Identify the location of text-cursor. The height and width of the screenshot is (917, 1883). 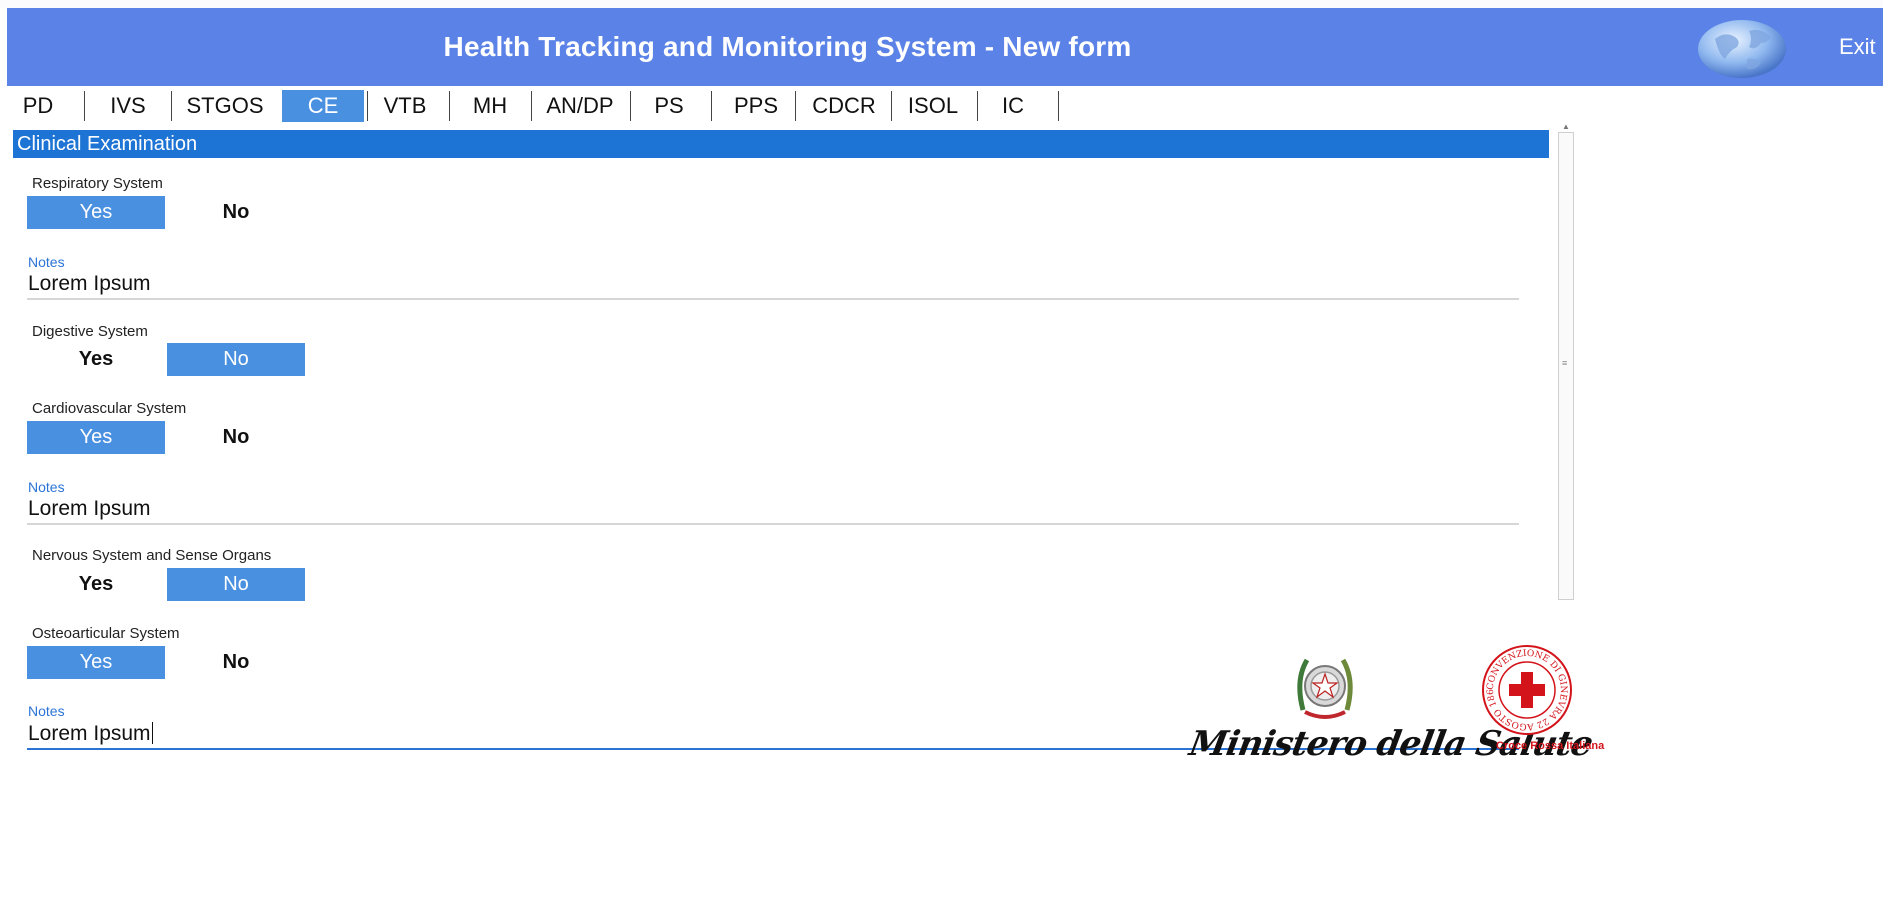
(152, 733).